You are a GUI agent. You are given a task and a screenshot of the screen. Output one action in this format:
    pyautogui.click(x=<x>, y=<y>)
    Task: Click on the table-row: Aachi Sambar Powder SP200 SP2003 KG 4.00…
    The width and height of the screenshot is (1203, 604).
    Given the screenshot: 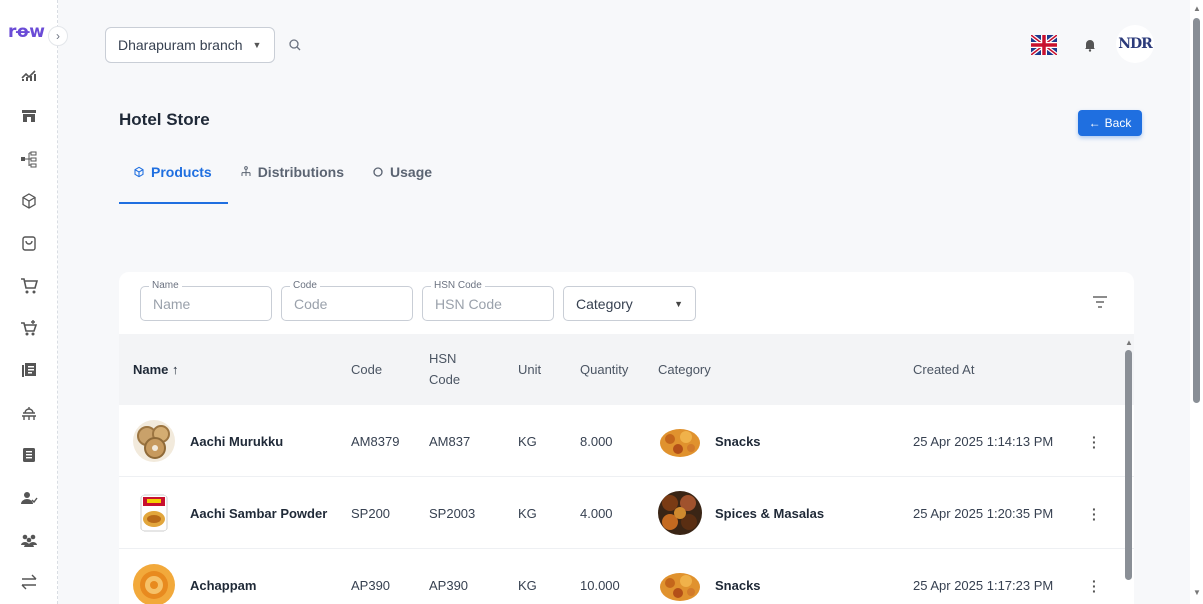 What is the action you would take?
    pyautogui.click(x=626, y=513)
    